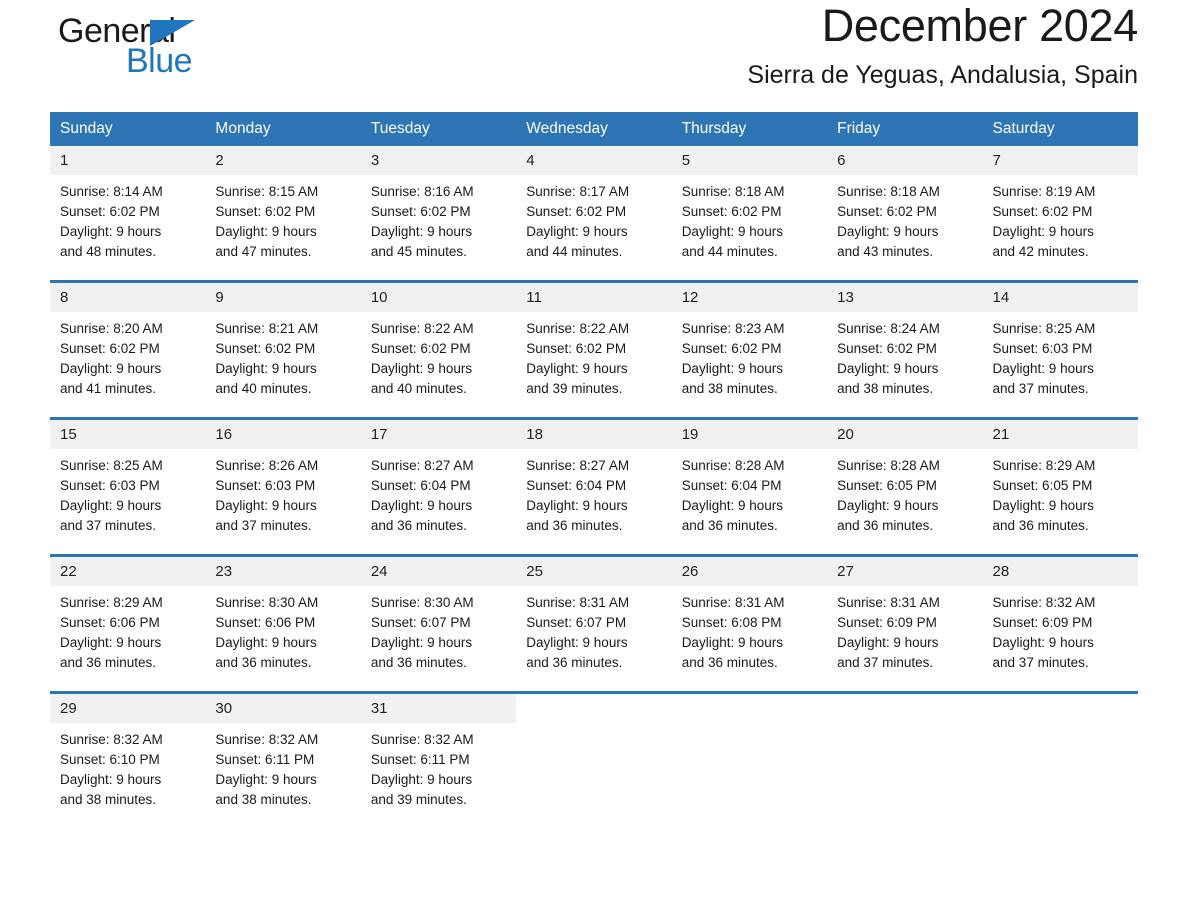  Describe the element at coordinates (265, 759) in the screenshot. I see `sunset-text: Sunset: 6:11 PM` at that location.